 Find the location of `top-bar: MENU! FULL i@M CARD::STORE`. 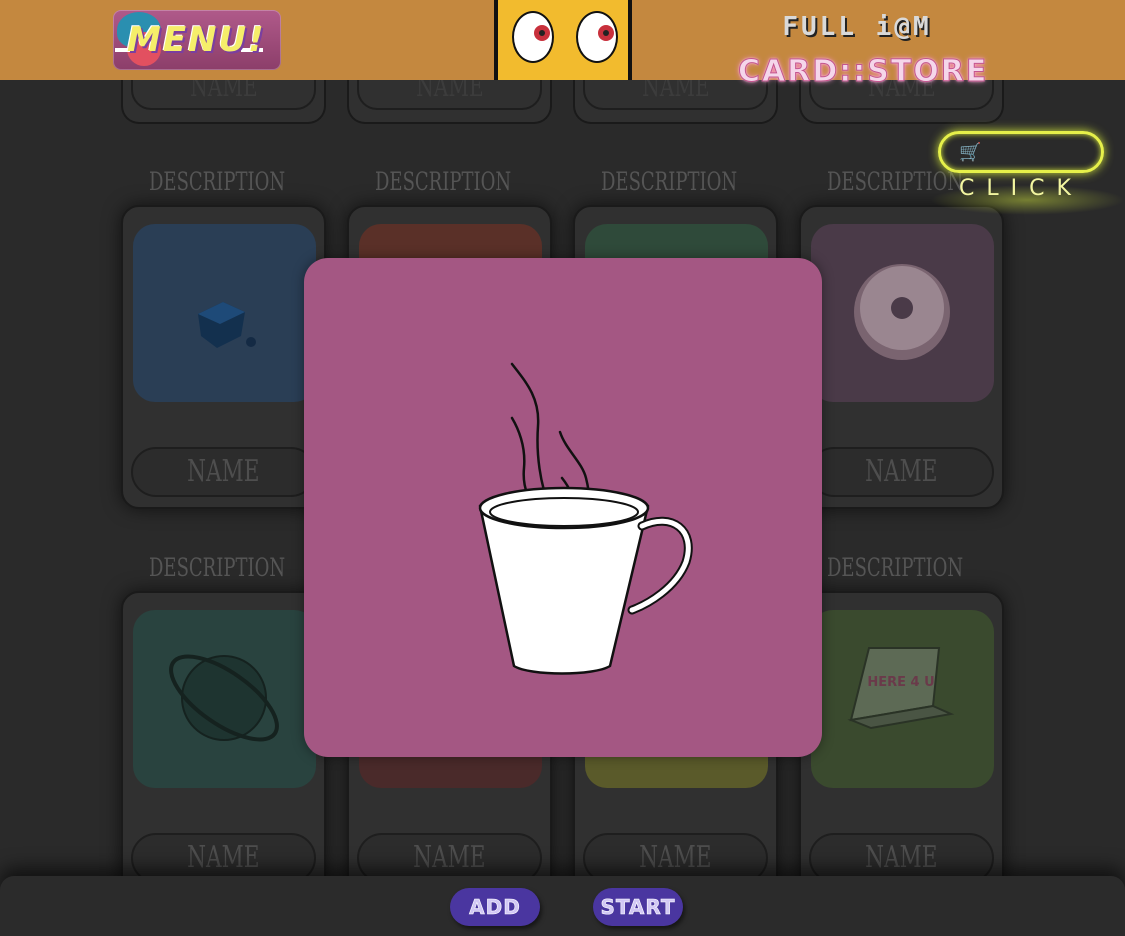

top-bar: MENU! FULL i@M CARD::STORE is located at coordinates (562, 45).